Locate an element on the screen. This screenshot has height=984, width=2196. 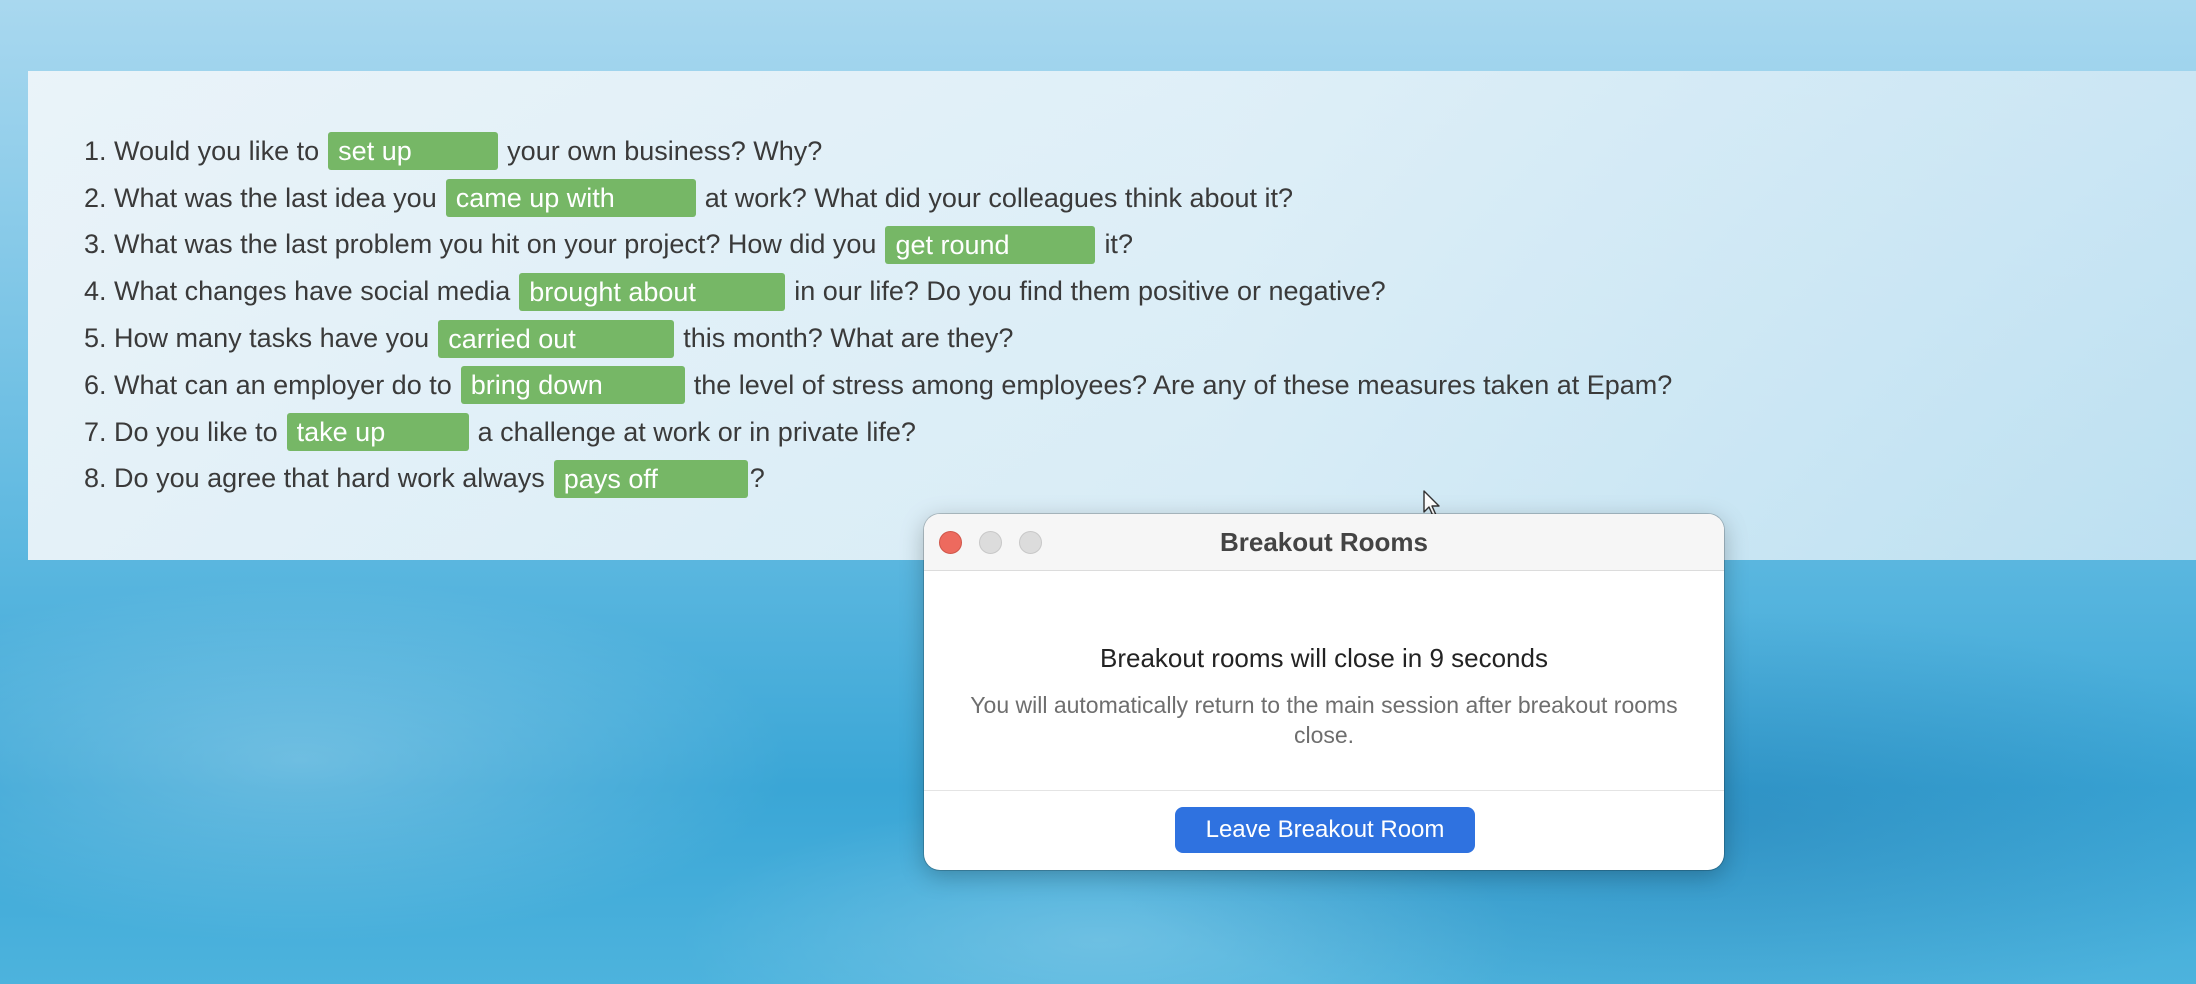
answer-box: get round is located at coordinates (990, 244).